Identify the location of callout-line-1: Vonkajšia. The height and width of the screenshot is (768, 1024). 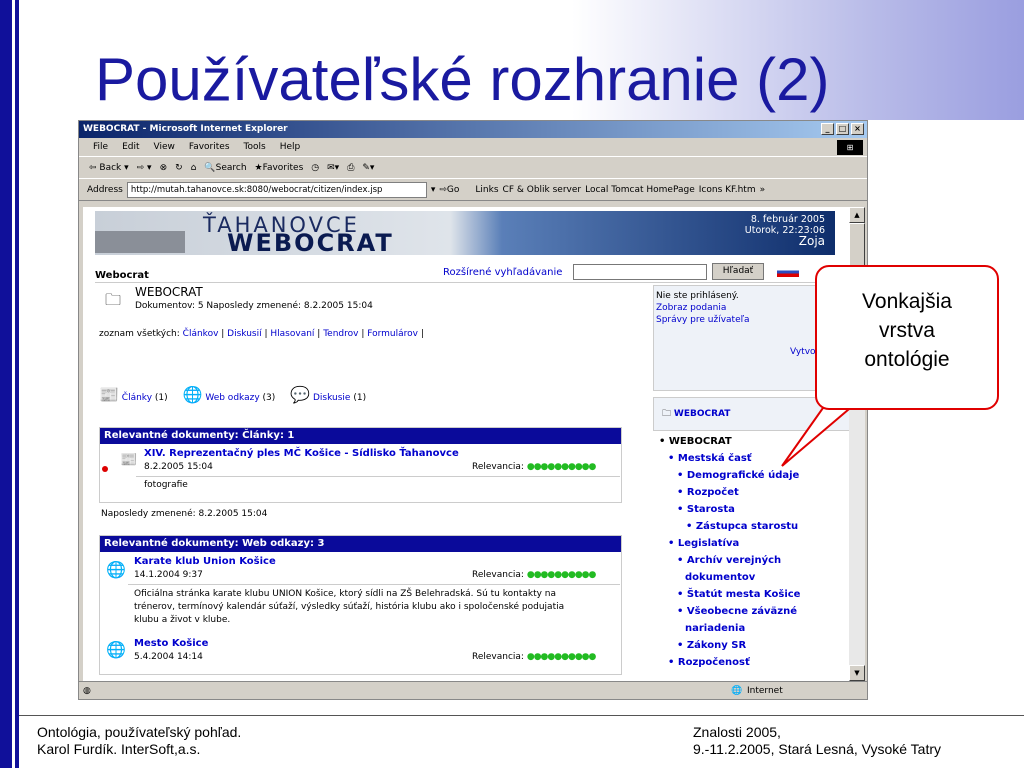
(907, 301).